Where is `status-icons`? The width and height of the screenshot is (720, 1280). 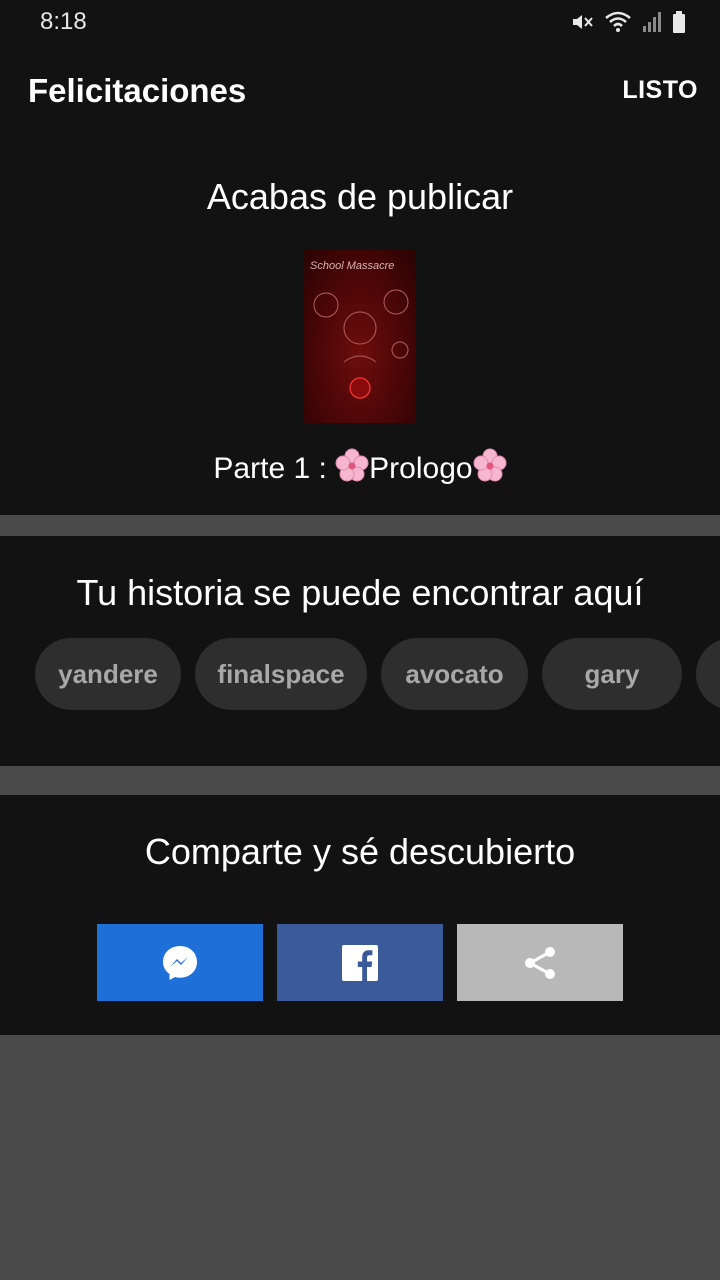
status-icons is located at coordinates (628, 22).